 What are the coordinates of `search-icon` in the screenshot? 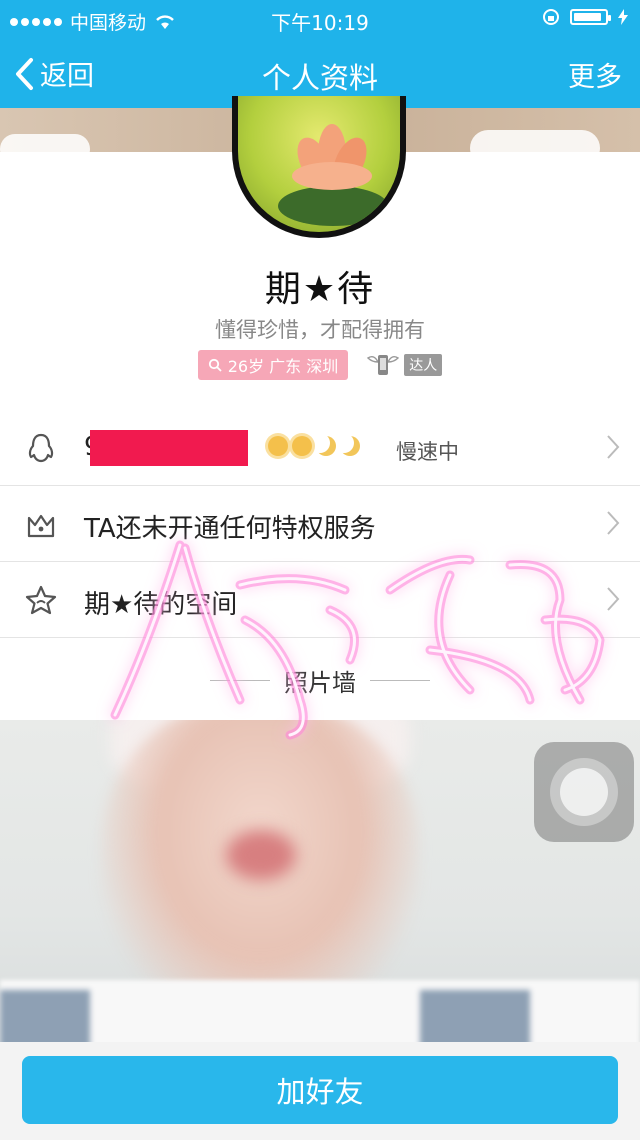 It's located at (215, 365).